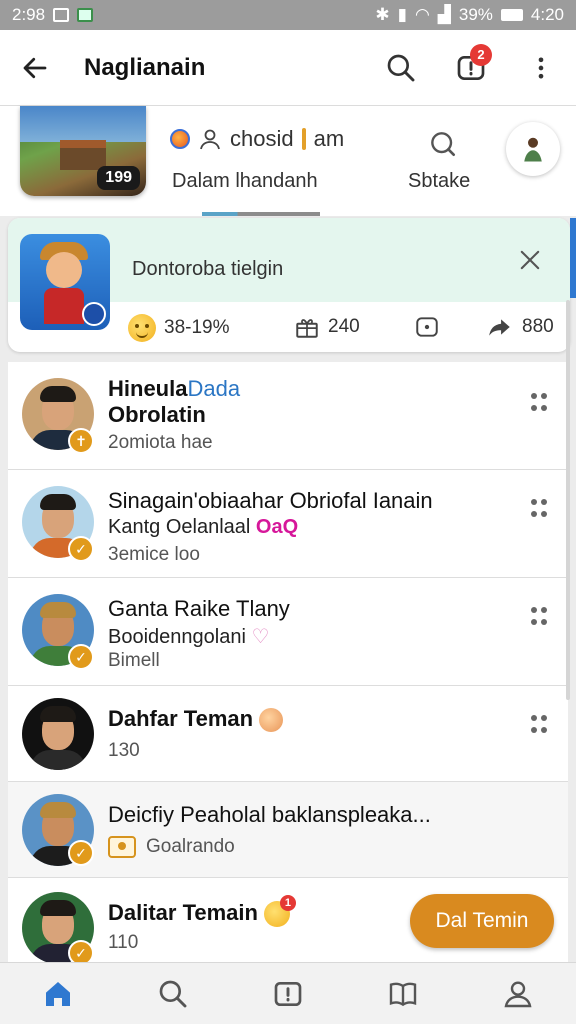 The image size is (576, 1024). Describe the element at coordinates (288, 68) in the screenshot. I see `app-bar: Naglianain 2` at that location.